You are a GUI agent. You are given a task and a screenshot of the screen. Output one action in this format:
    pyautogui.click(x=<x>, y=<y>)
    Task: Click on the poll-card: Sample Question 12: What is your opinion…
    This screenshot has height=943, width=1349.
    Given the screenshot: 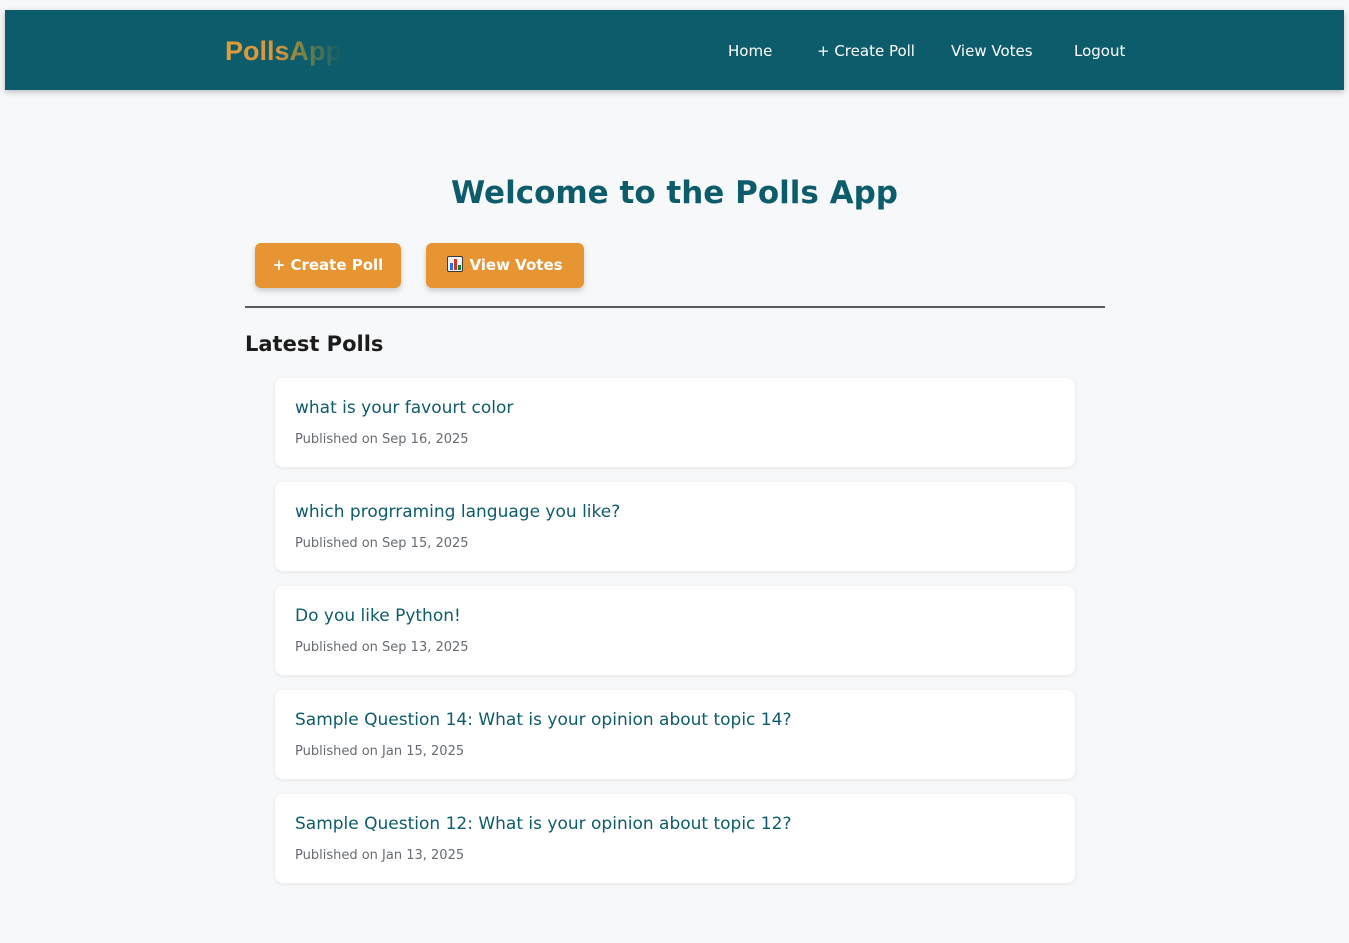 What is the action you would take?
    pyautogui.click(x=675, y=838)
    